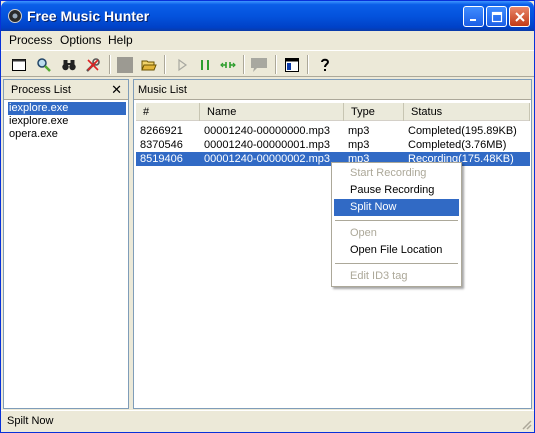 The image size is (535, 433). I want to click on cell-name: 00001240-00000001.mp3, so click(267, 145).